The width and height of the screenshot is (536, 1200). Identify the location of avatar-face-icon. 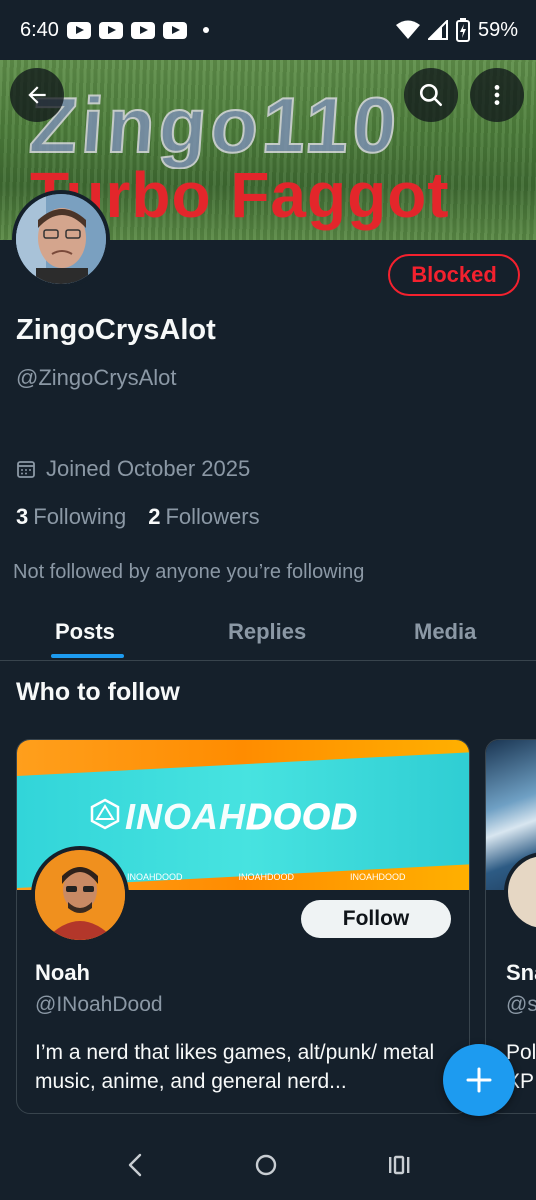
(61, 239).